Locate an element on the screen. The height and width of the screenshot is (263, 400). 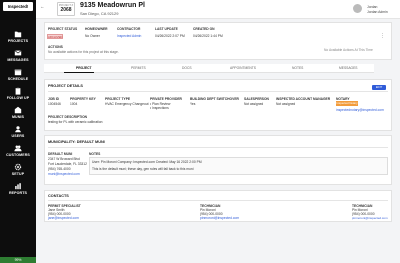
detail-col-project-type: PROJECT TYPE is located at coordinates (118, 99).